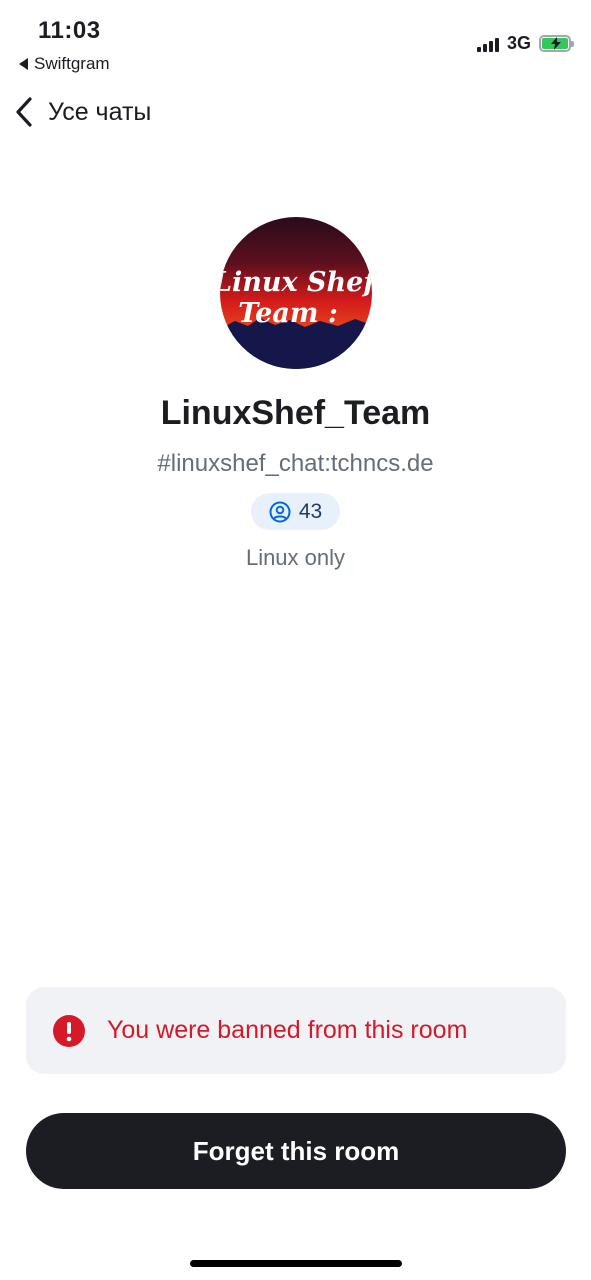 The width and height of the screenshot is (591, 1280). Describe the element at coordinates (295, 463) in the screenshot. I see `room-alias: #linuxshef_chat:tchncs.de` at that location.